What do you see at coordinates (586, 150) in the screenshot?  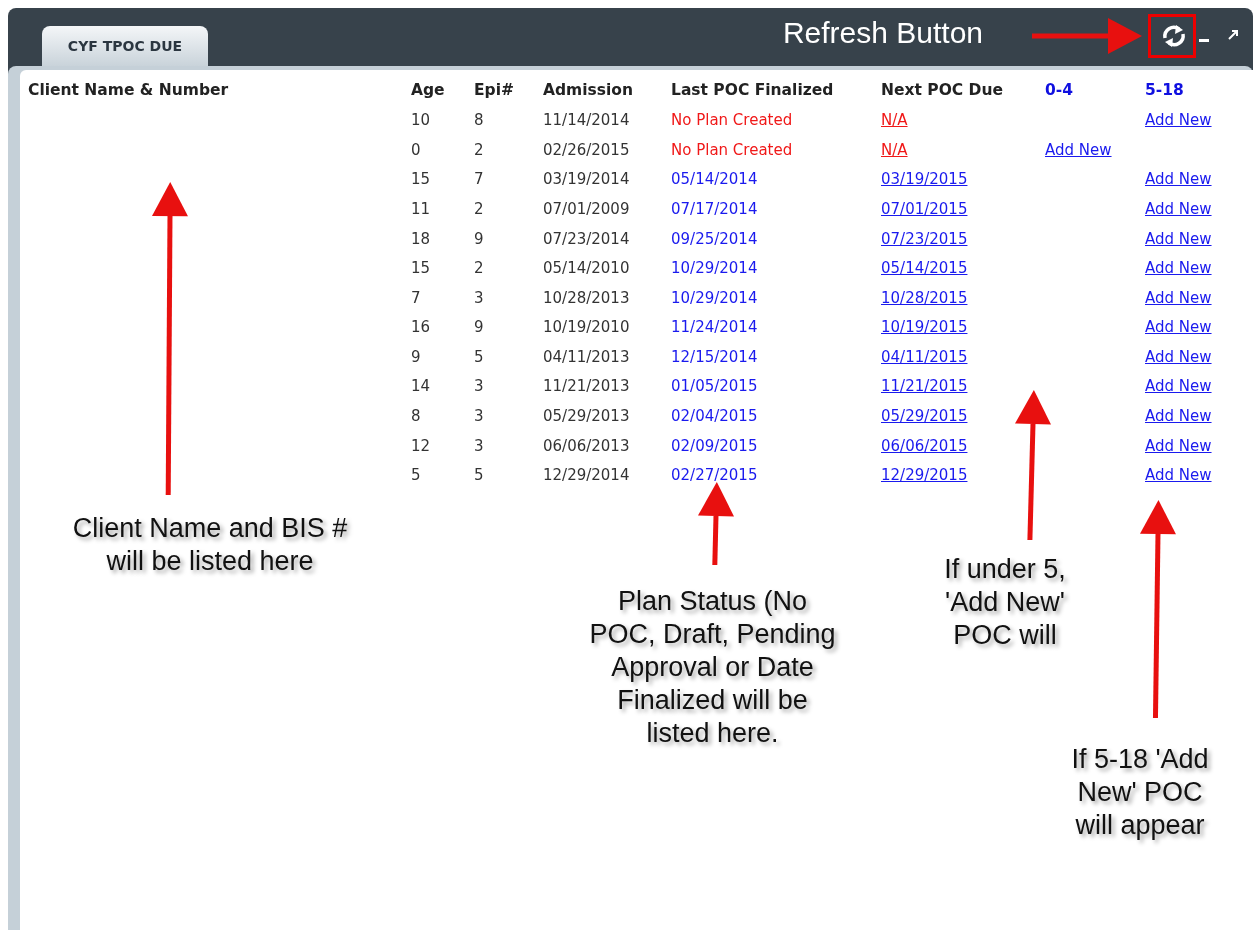 I see `table-cell-text: 02/26/2015` at bounding box center [586, 150].